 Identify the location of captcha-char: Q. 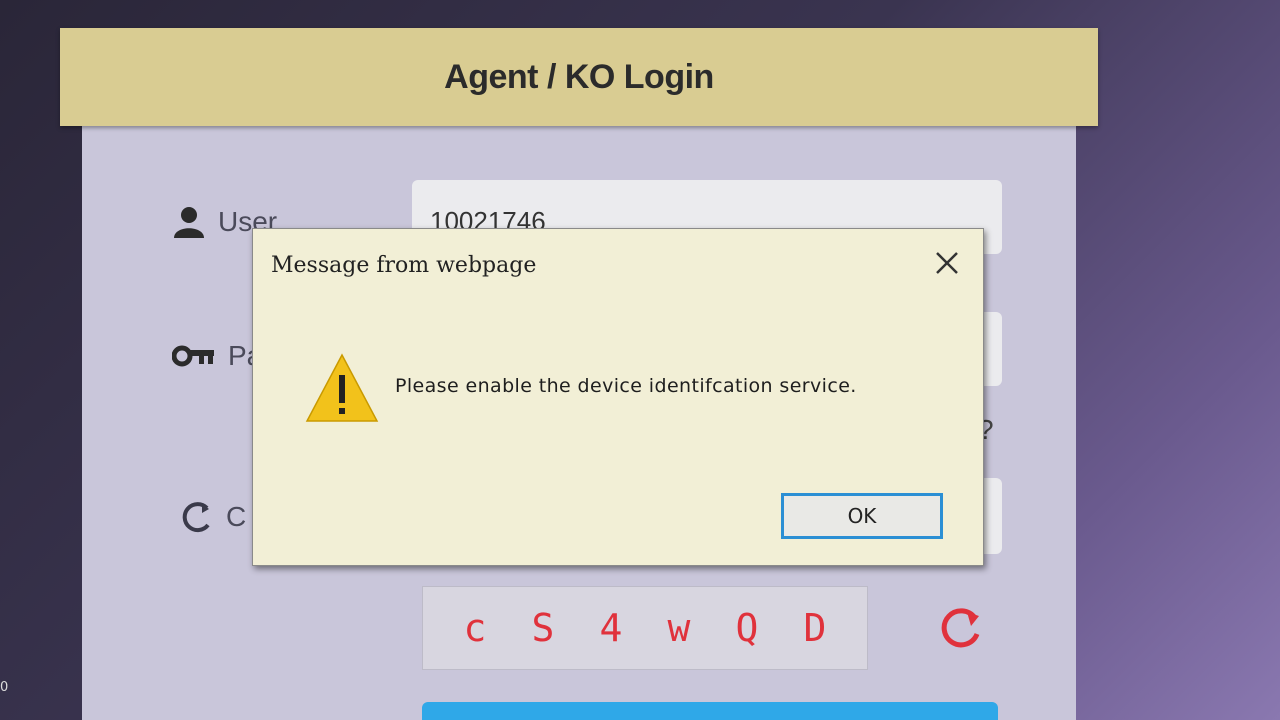
(747, 628).